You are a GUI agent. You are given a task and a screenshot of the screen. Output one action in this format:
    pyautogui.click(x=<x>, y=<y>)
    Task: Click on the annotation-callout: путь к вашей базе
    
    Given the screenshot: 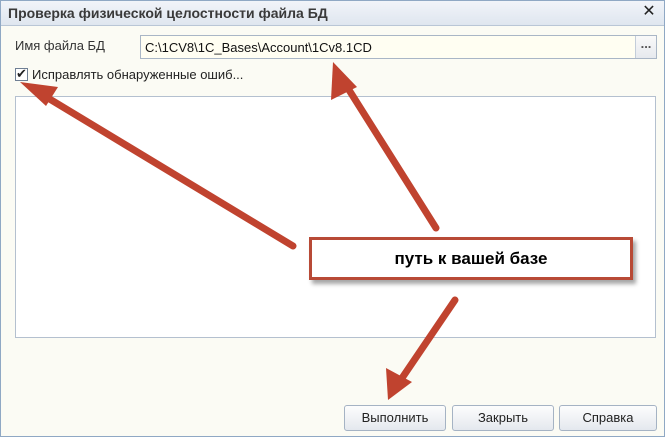 What is the action you would take?
    pyautogui.click(x=471, y=258)
    